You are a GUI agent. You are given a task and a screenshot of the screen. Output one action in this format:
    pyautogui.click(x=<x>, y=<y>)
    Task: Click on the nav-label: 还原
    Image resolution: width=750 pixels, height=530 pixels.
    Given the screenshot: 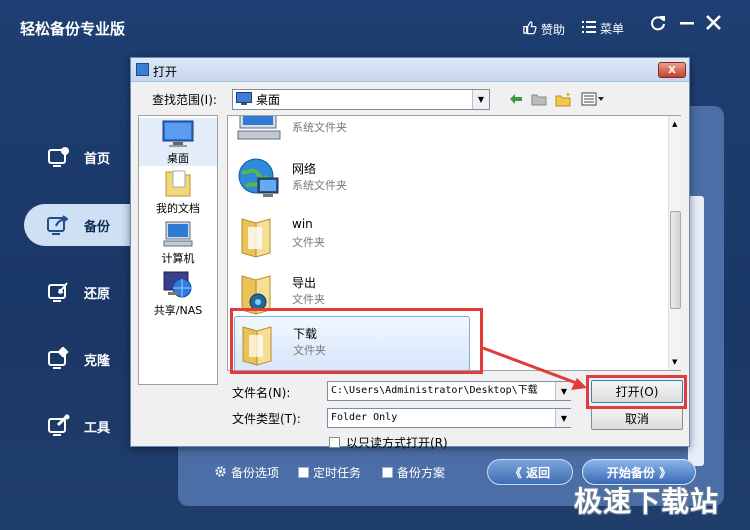 What is the action you would take?
    pyautogui.click(x=97, y=294)
    